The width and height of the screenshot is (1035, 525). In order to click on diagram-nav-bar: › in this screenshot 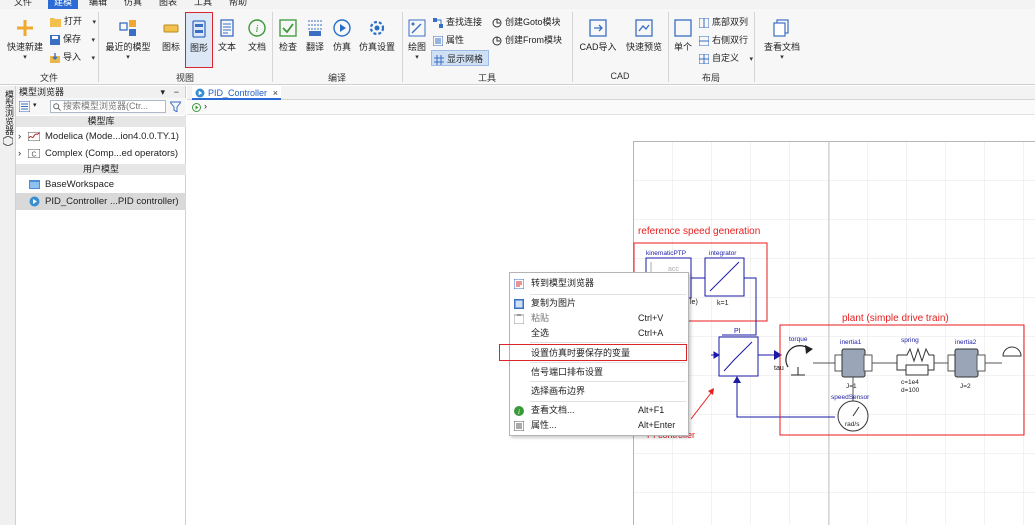, I will do `click(611, 107)`.